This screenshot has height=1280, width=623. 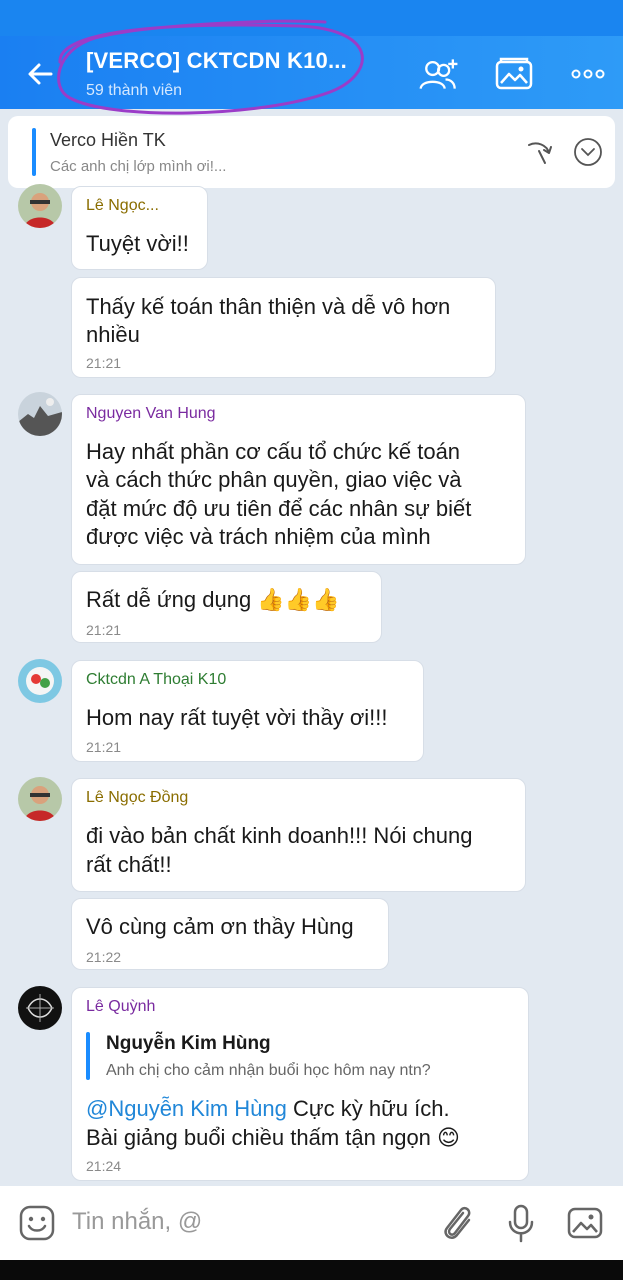 I want to click on share-icon, so click(x=540, y=153).